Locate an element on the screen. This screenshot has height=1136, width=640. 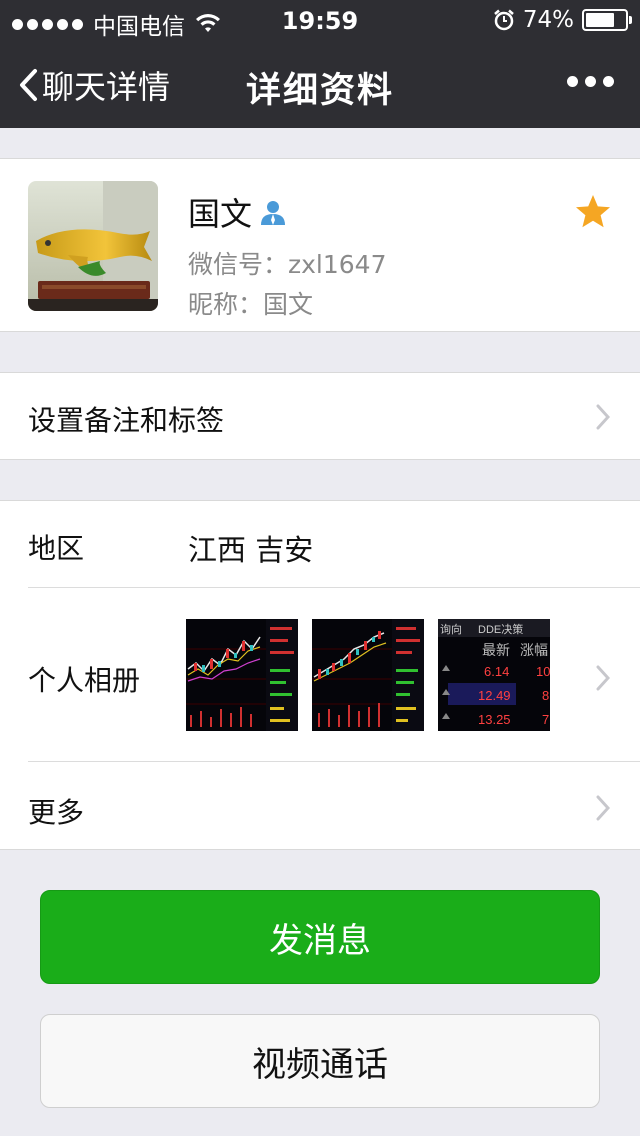
name-row: 国文 is located at coordinates (238, 212).